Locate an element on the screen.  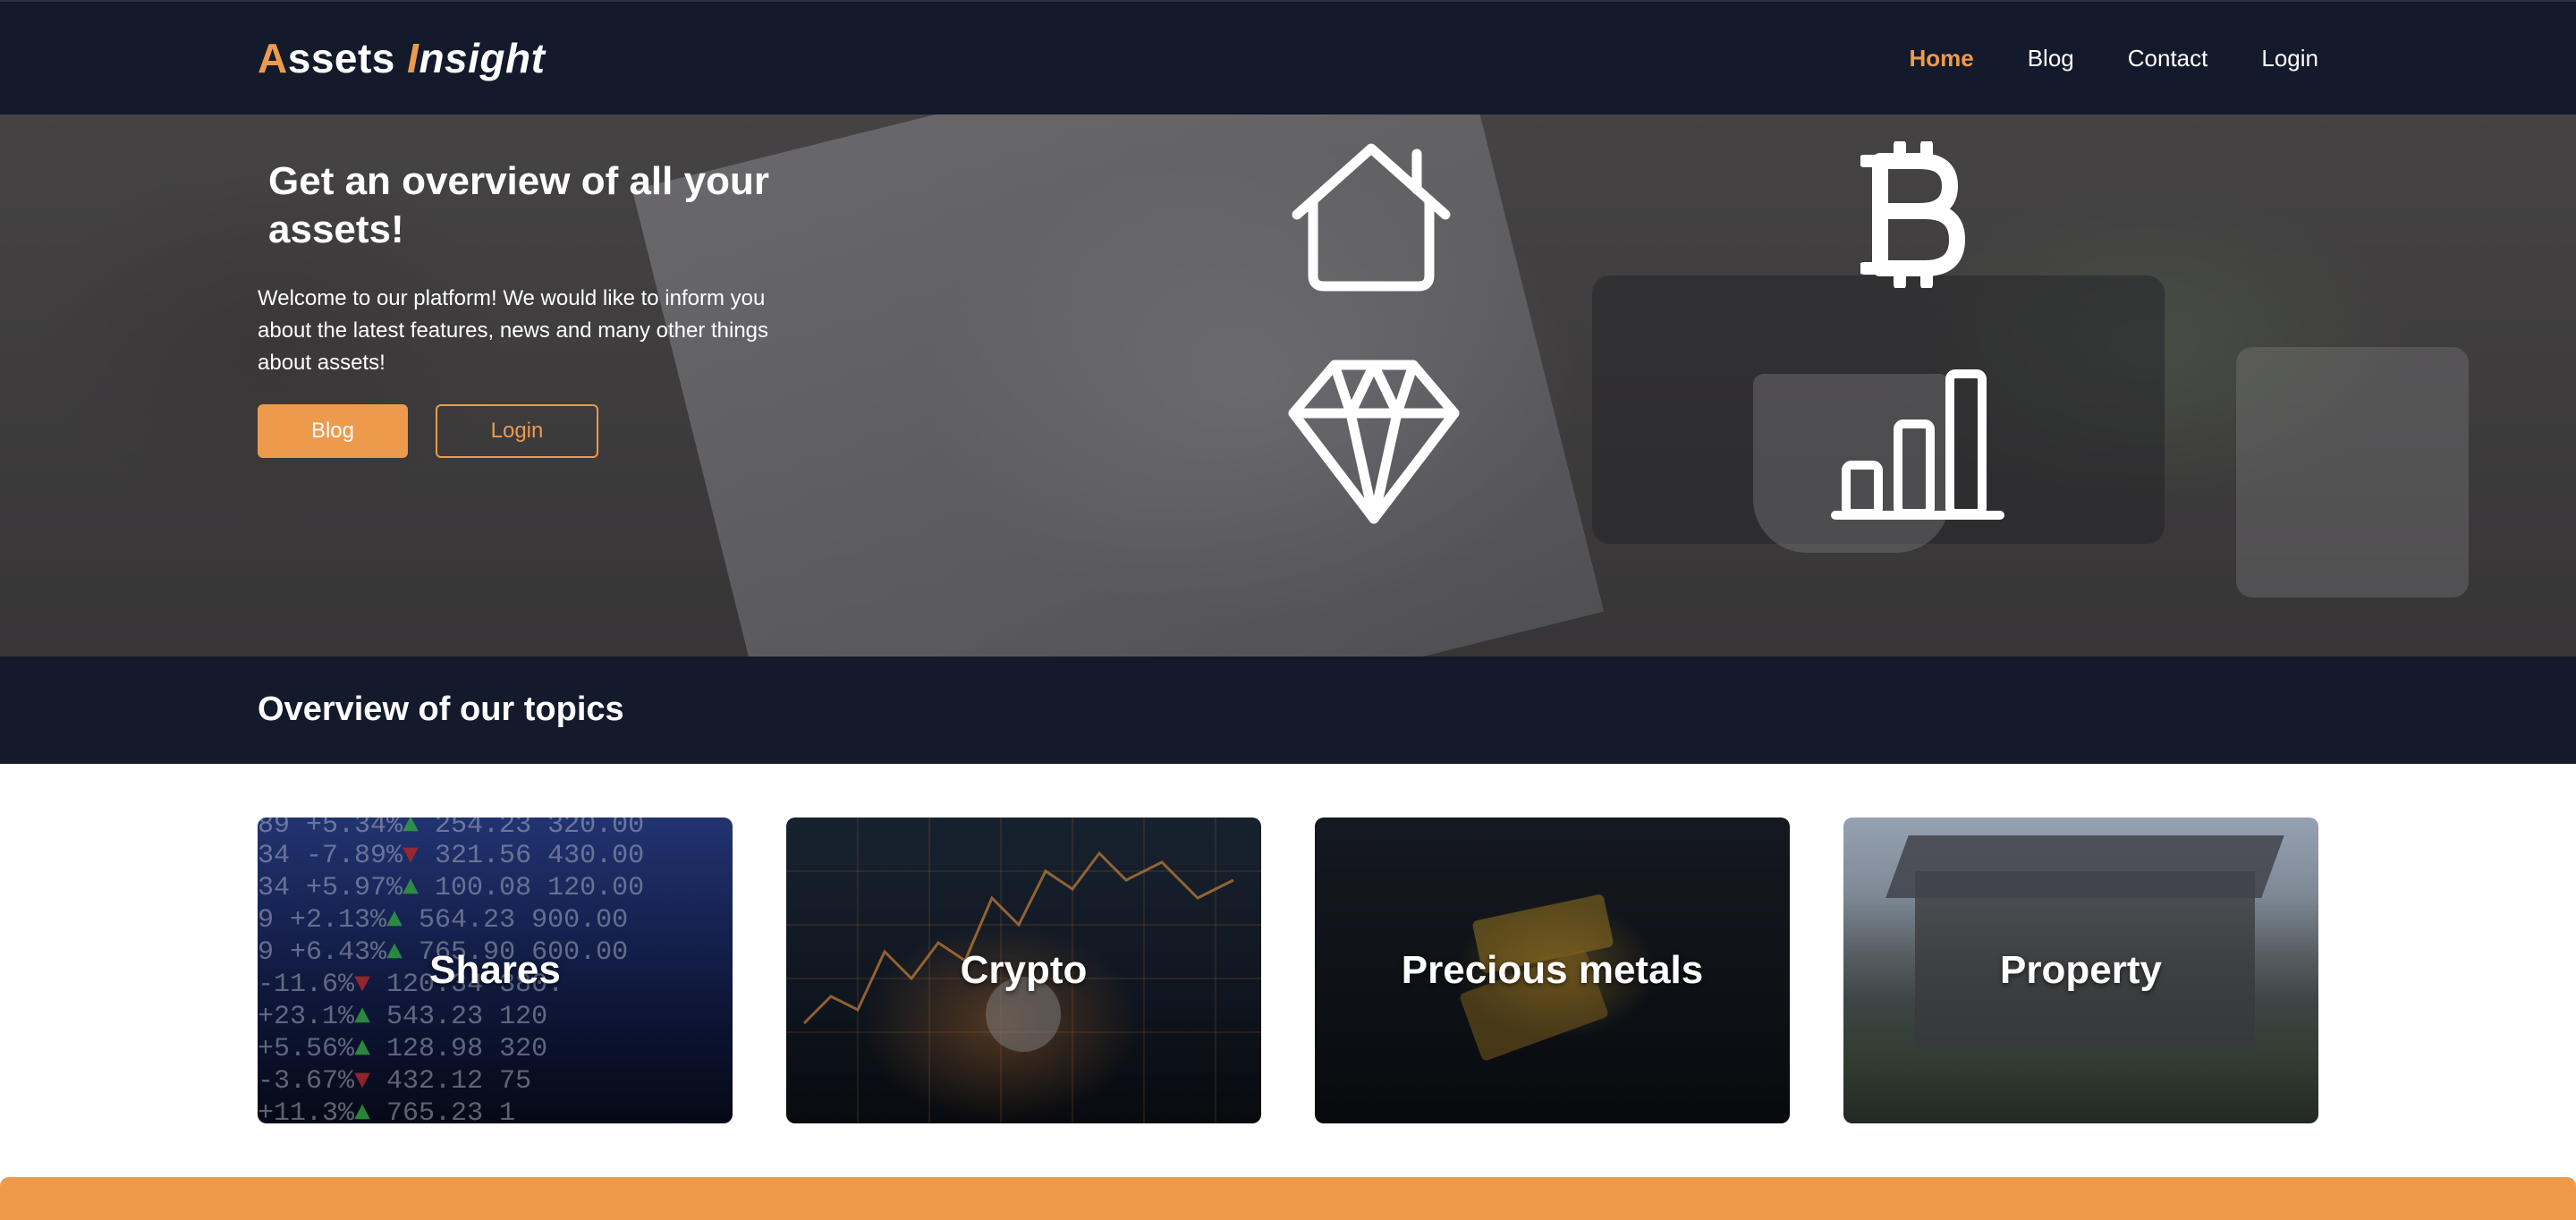
card-precious-metals: Precious metals is located at coordinates (1552, 970).